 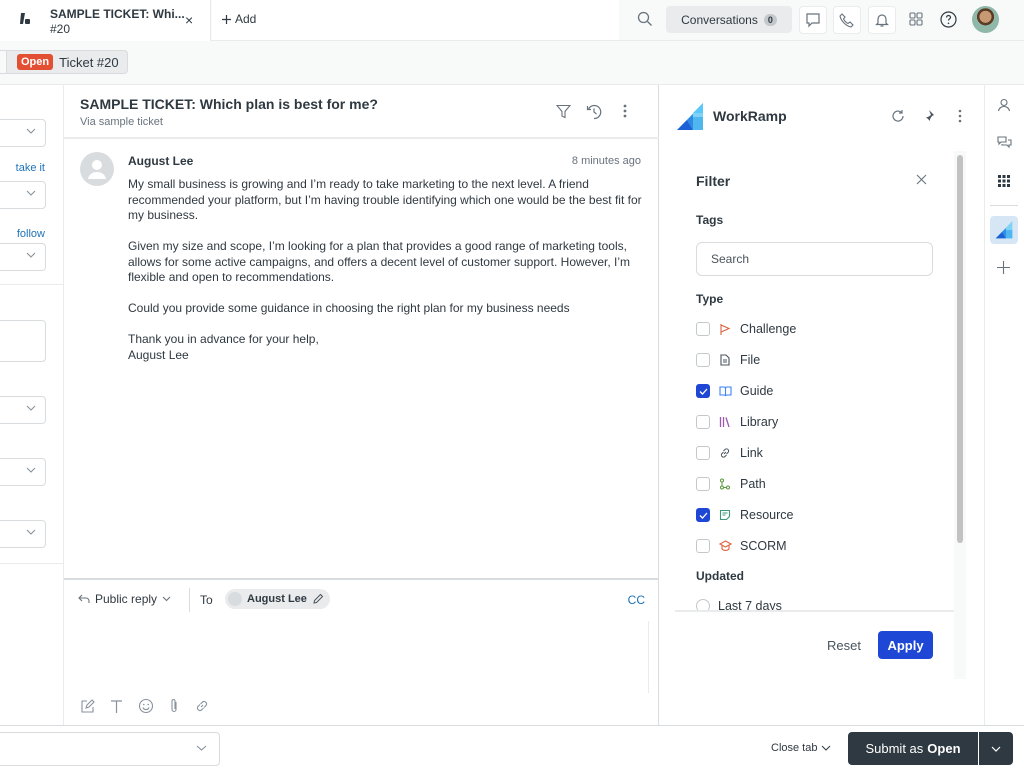 I want to click on scorm-icon, so click(x=725, y=546).